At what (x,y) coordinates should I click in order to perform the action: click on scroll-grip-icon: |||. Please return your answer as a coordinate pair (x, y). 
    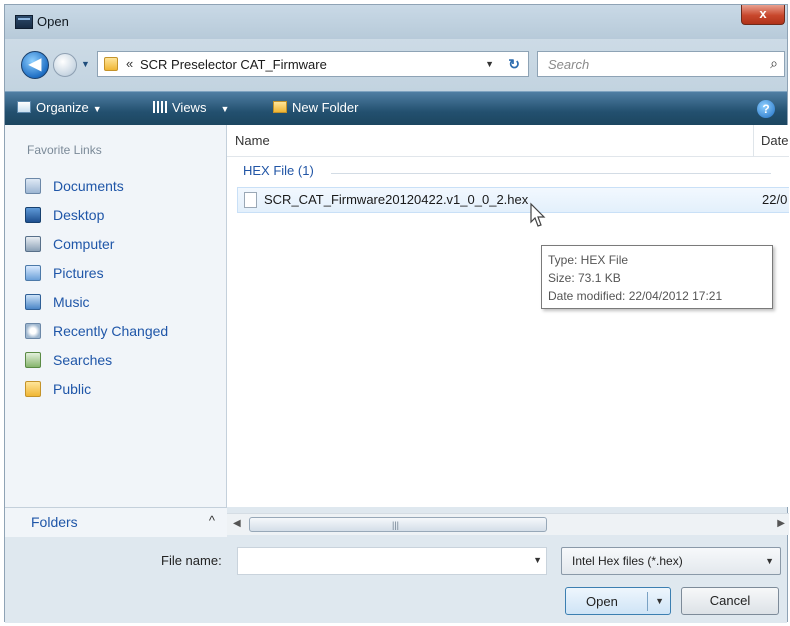
    Looking at the image, I should click on (396, 525).